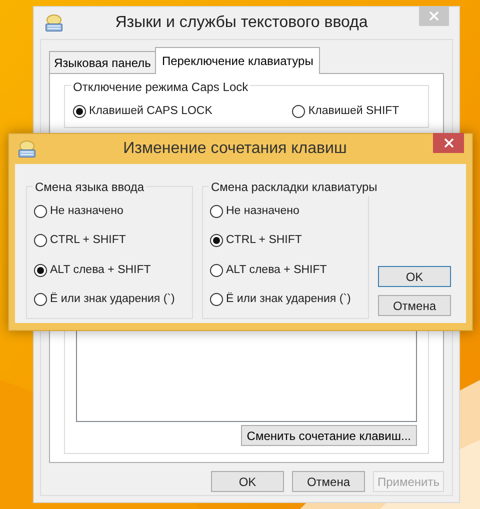 The height and width of the screenshot is (509, 480). What do you see at coordinates (237, 60) in the screenshot?
I see `tab: Переключение клавиатуры` at bounding box center [237, 60].